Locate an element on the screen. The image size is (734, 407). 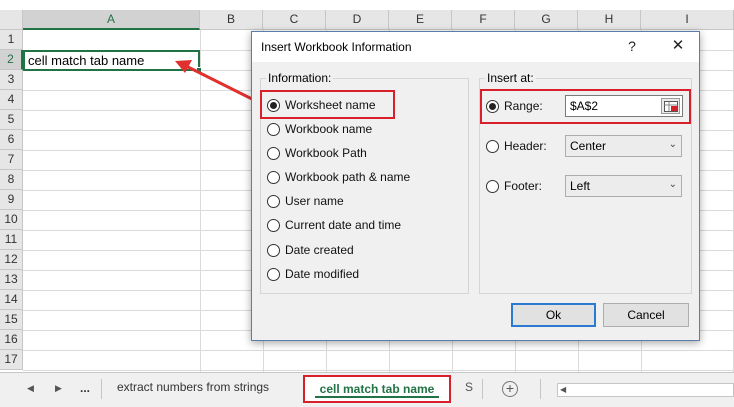
horizontal-scrollbar: ◀ is located at coordinates (645, 390).